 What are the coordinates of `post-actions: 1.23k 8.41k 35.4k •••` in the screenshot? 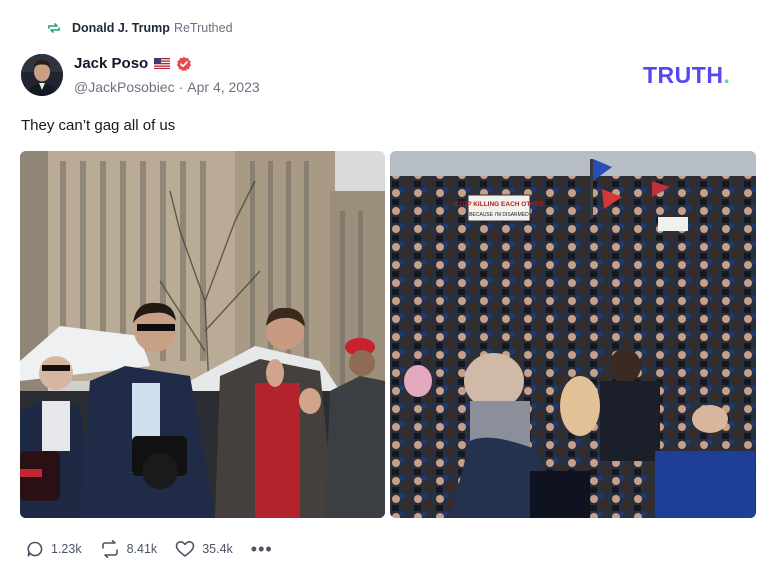 It's located at (149, 549).